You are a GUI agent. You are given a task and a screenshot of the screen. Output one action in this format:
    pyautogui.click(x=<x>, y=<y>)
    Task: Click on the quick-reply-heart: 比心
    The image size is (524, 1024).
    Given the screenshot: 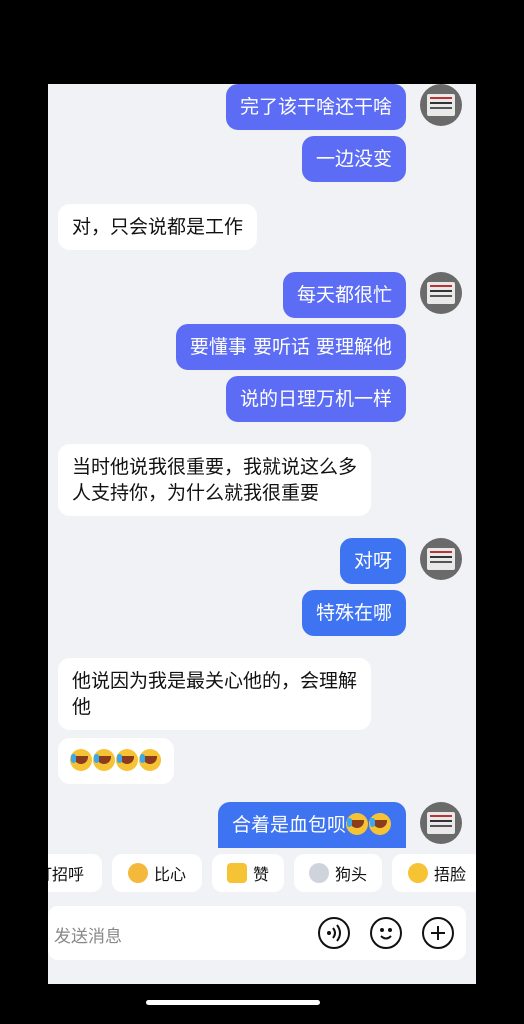 What is the action you would take?
    pyautogui.click(x=157, y=873)
    